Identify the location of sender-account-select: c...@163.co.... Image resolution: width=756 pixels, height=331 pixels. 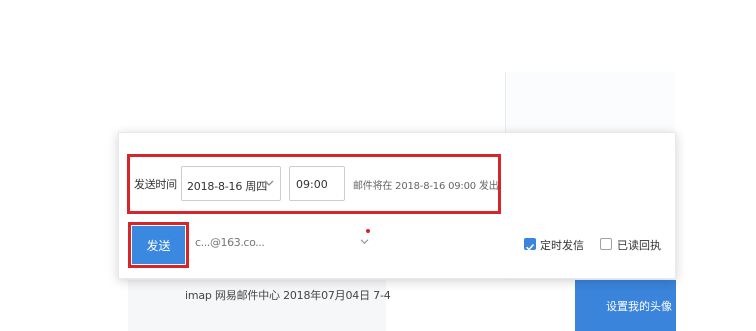
(230, 242).